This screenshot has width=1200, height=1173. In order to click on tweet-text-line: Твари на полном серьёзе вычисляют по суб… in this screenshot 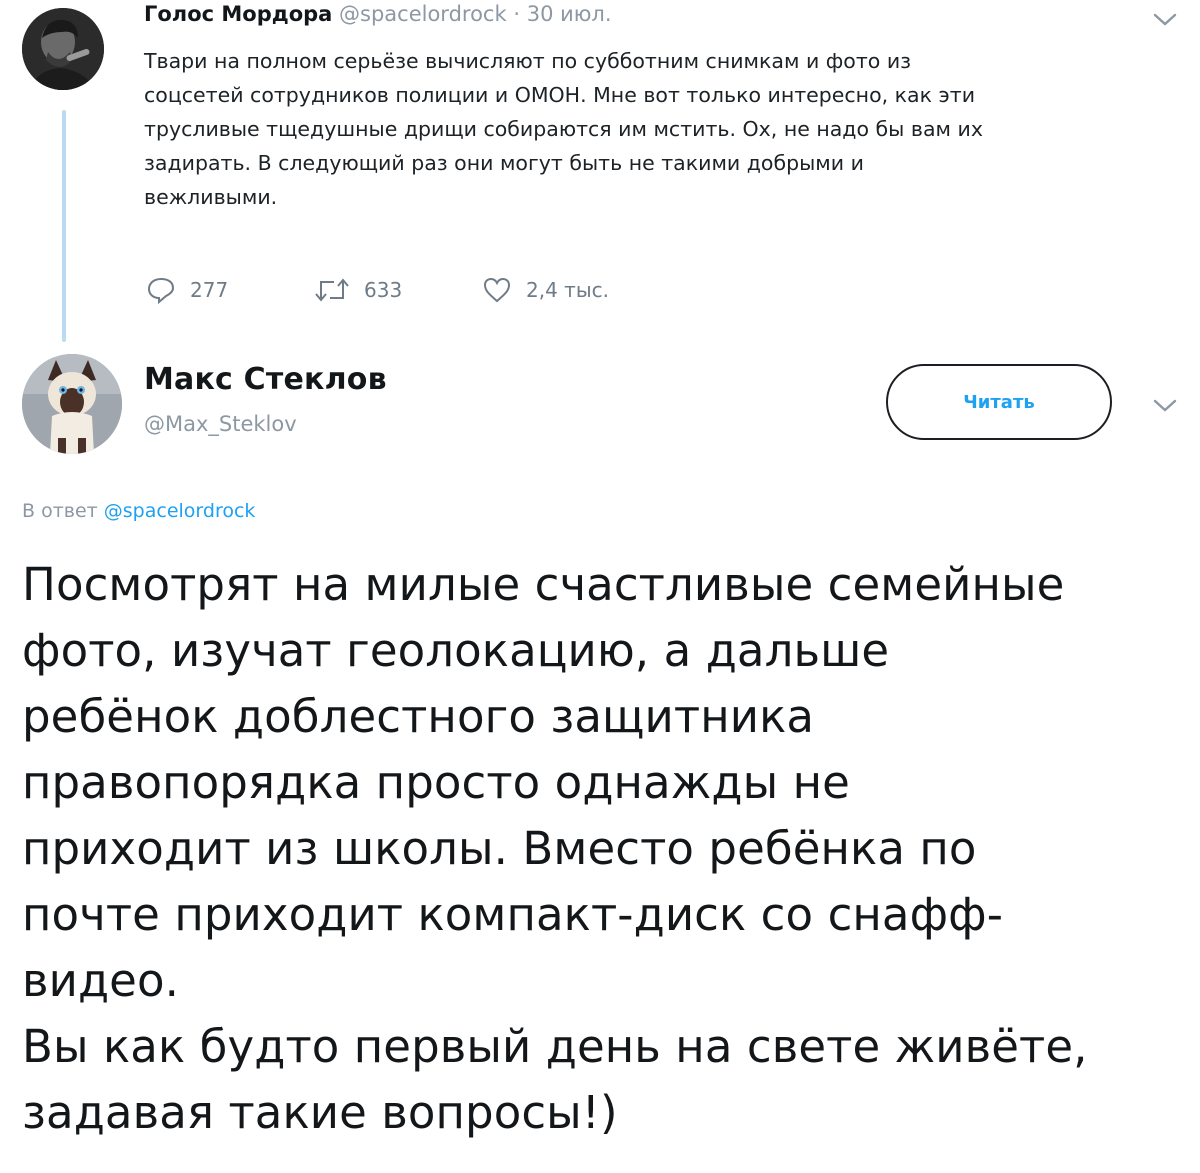, I will do `click(528, 61)`.